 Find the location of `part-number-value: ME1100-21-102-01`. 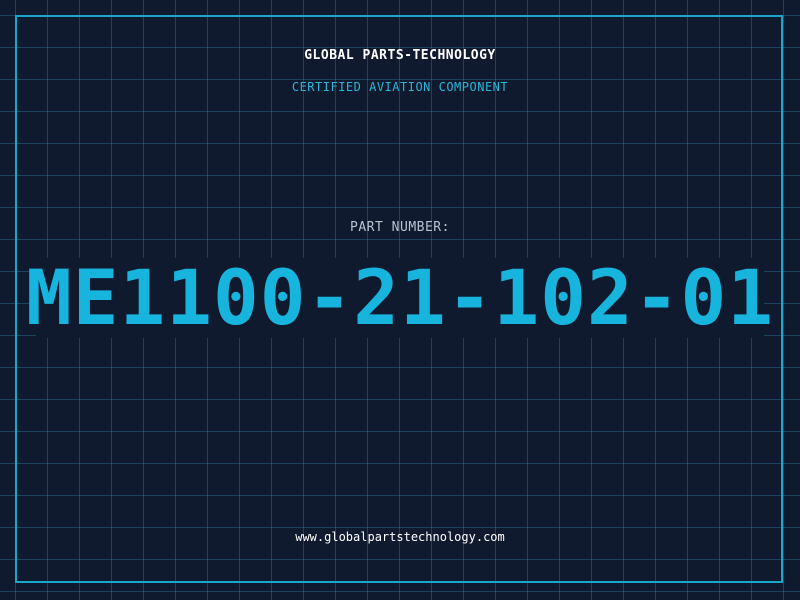

part-number-value: ME1100-21-102-01 is located at coordinates (400, 297).